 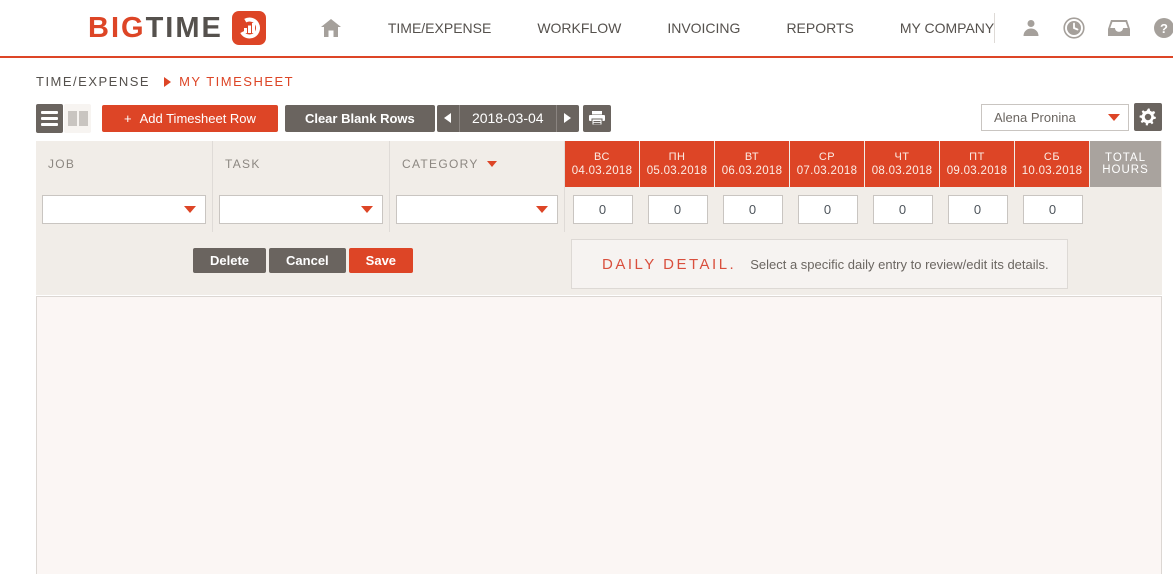 I want to click on inbox-icon, so click(x=1119, y=28).